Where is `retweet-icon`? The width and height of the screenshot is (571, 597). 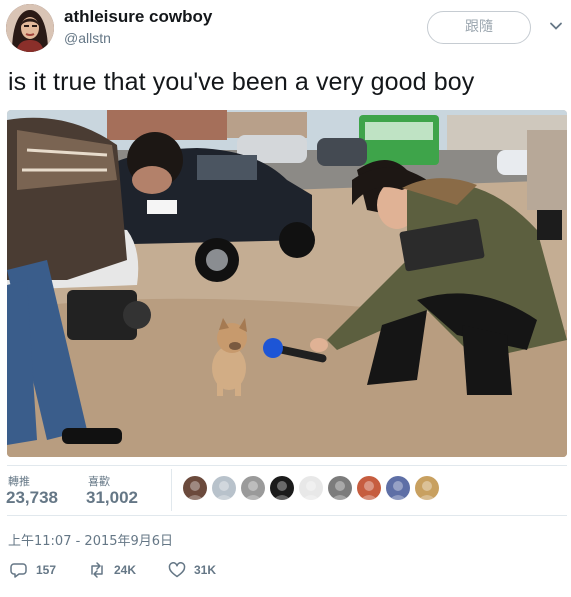 retweet-icon is located at coordinates (97, 570).